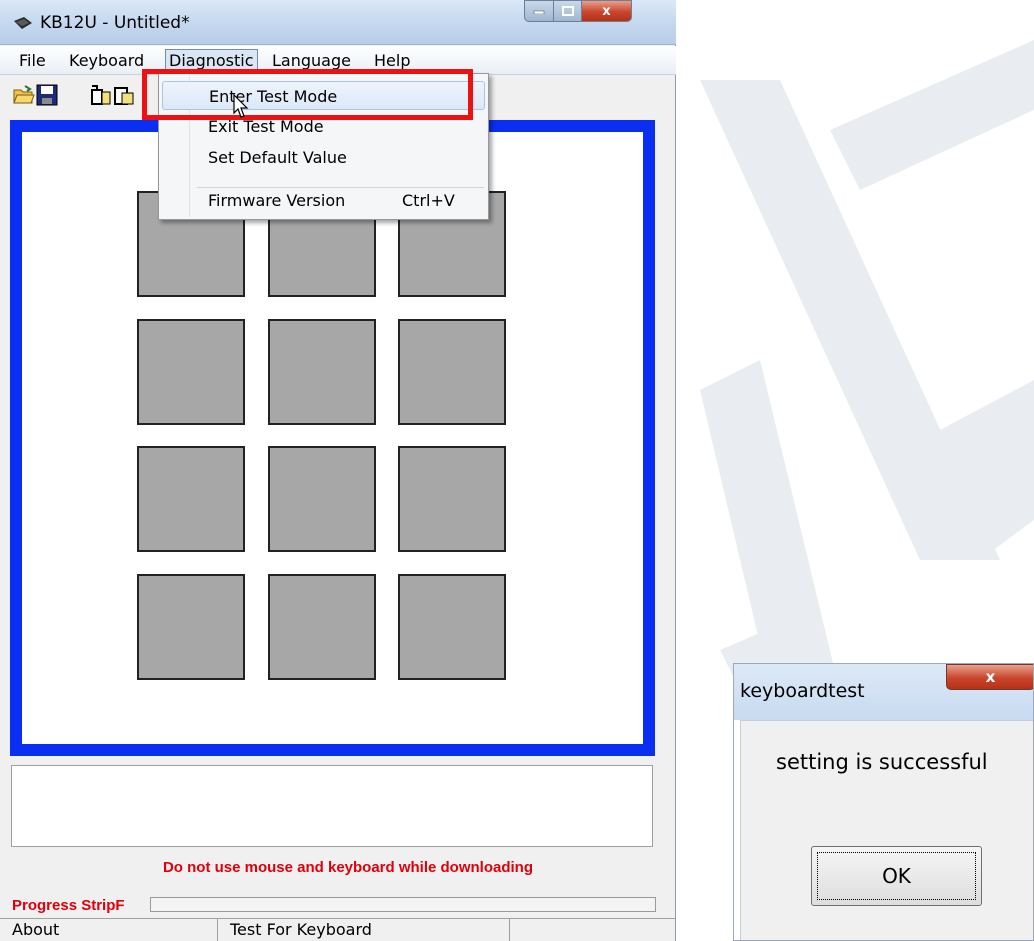  Describe the element at coordinates (277, 200) in the screenshot. I see `menu-item-label: Firmware Version` at that location.